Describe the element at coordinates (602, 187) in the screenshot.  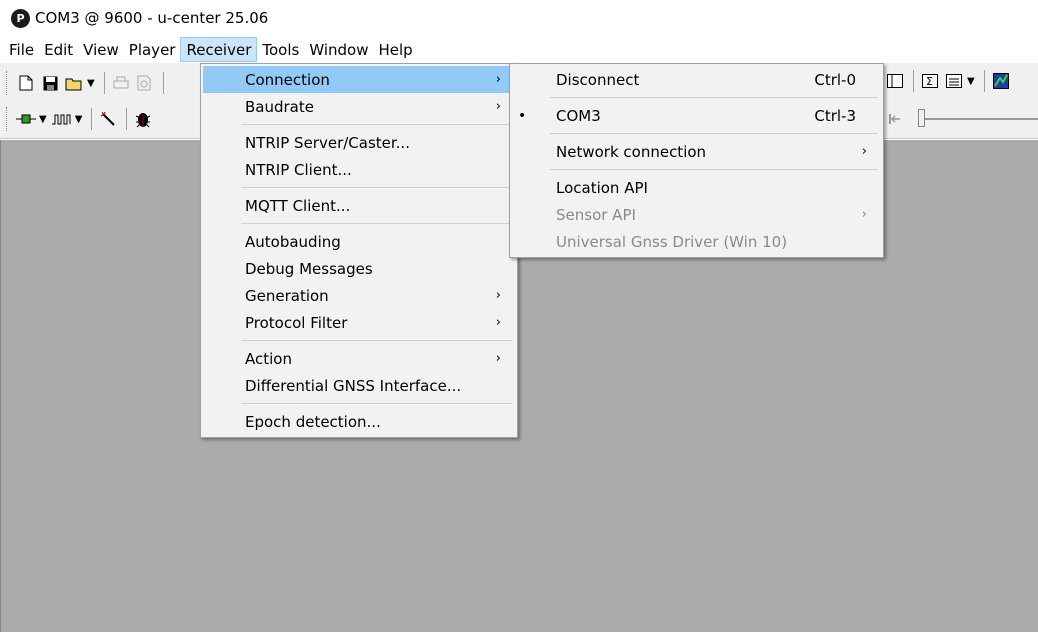
I see `menu-item-label: Location API` at that location.